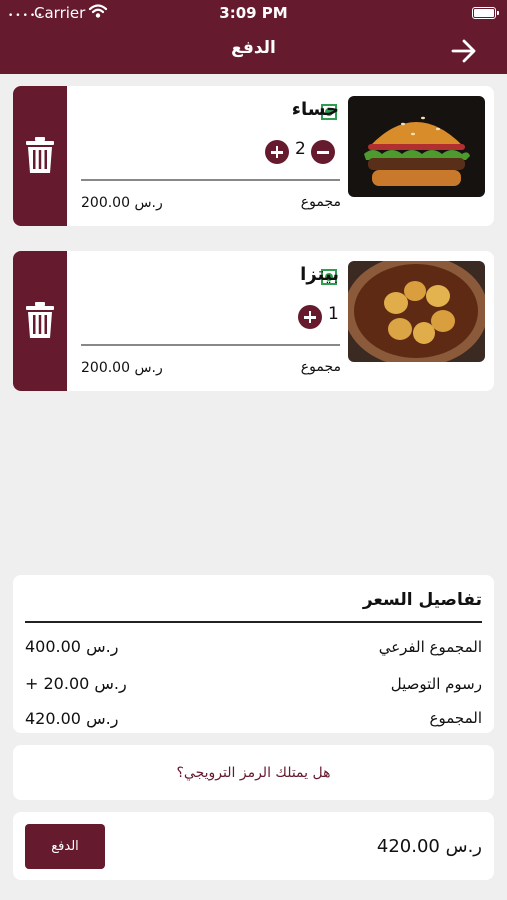 The height and width of the screenshot is (900, 507). What do you see at coordinates (464, 51) in the screenshot?
I see `back-arrow-icon` at bounding box center [464, 51].